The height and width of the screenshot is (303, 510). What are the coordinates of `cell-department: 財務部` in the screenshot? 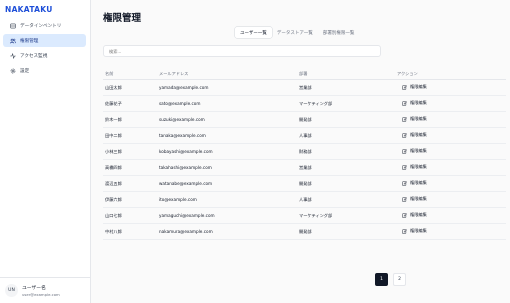 It's located at (305, 151).